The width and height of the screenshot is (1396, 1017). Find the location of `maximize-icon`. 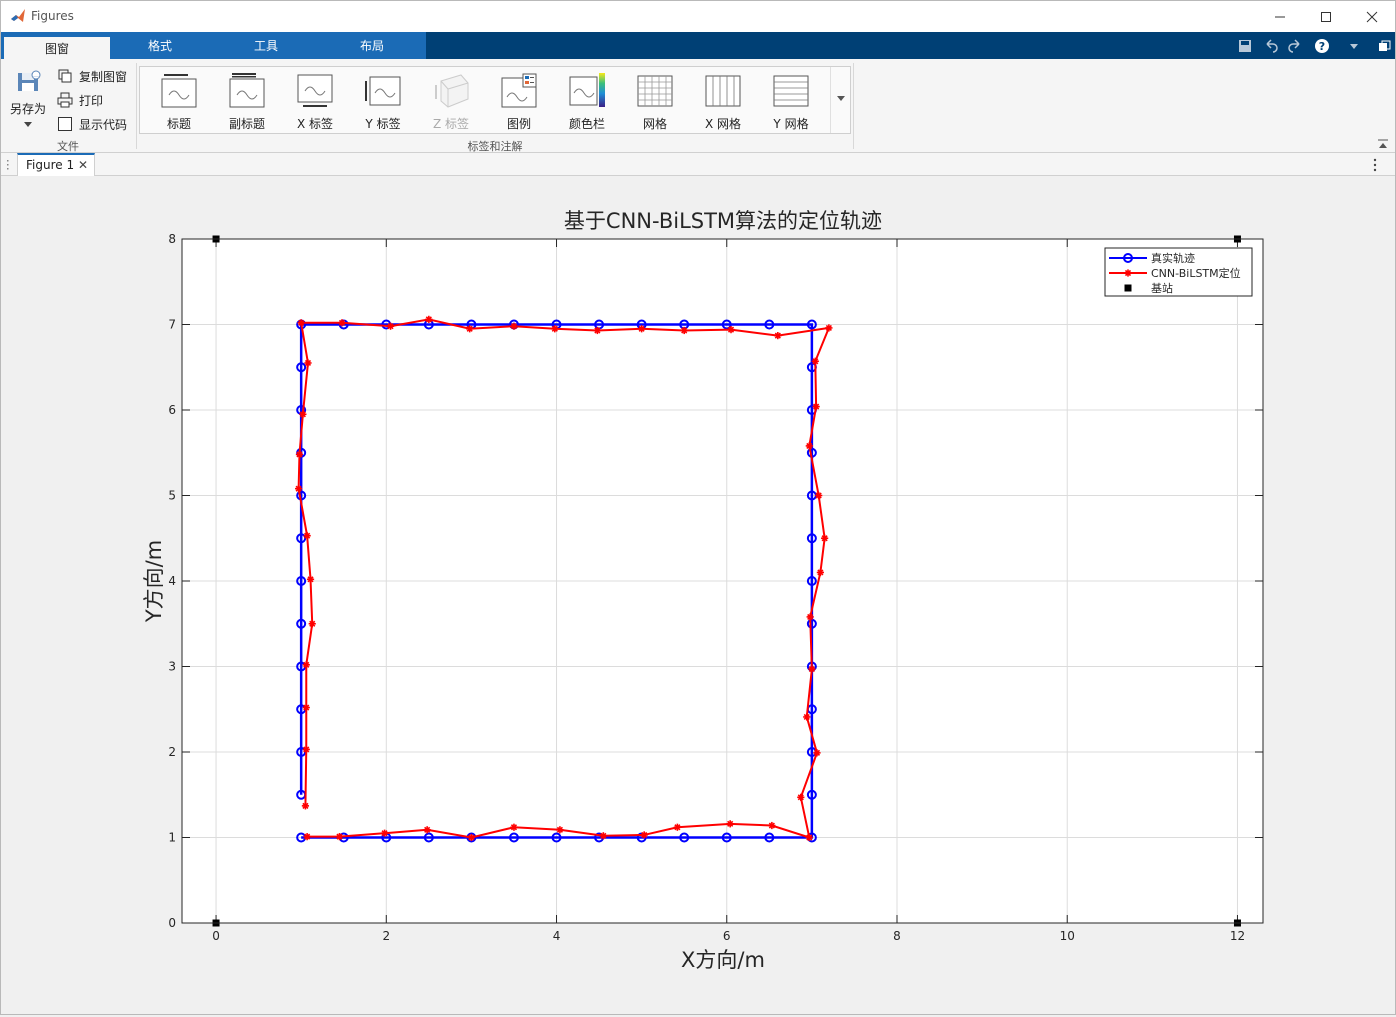

maximize-icon is located at coordinates (1326, 16).